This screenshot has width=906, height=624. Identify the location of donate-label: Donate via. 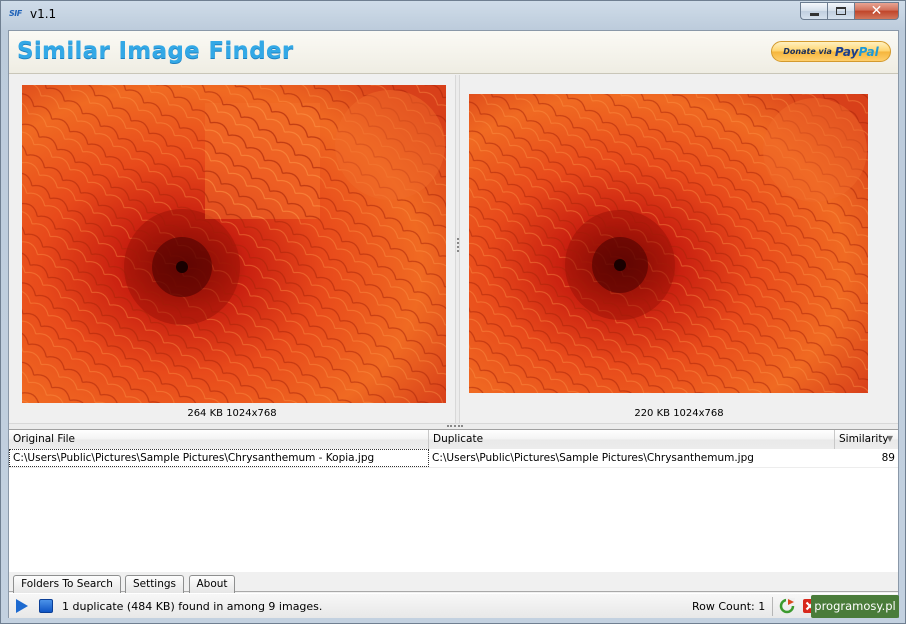
(807, 51).